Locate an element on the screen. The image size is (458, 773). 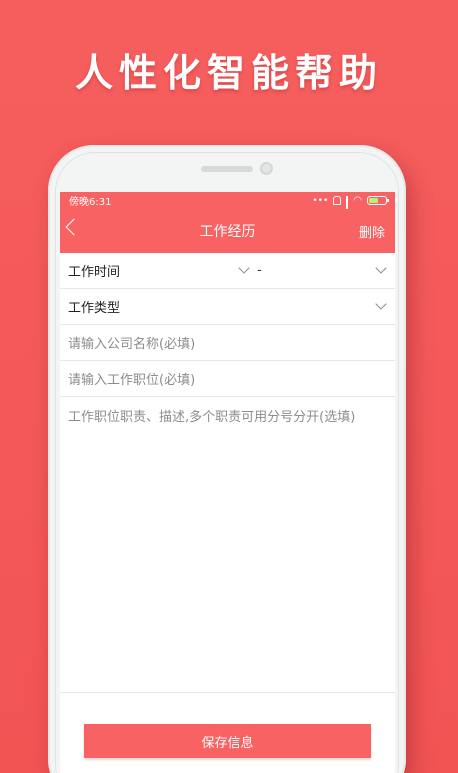
company-name-input: 请输入公司名称(必填) is located at coordinates (227, 343).